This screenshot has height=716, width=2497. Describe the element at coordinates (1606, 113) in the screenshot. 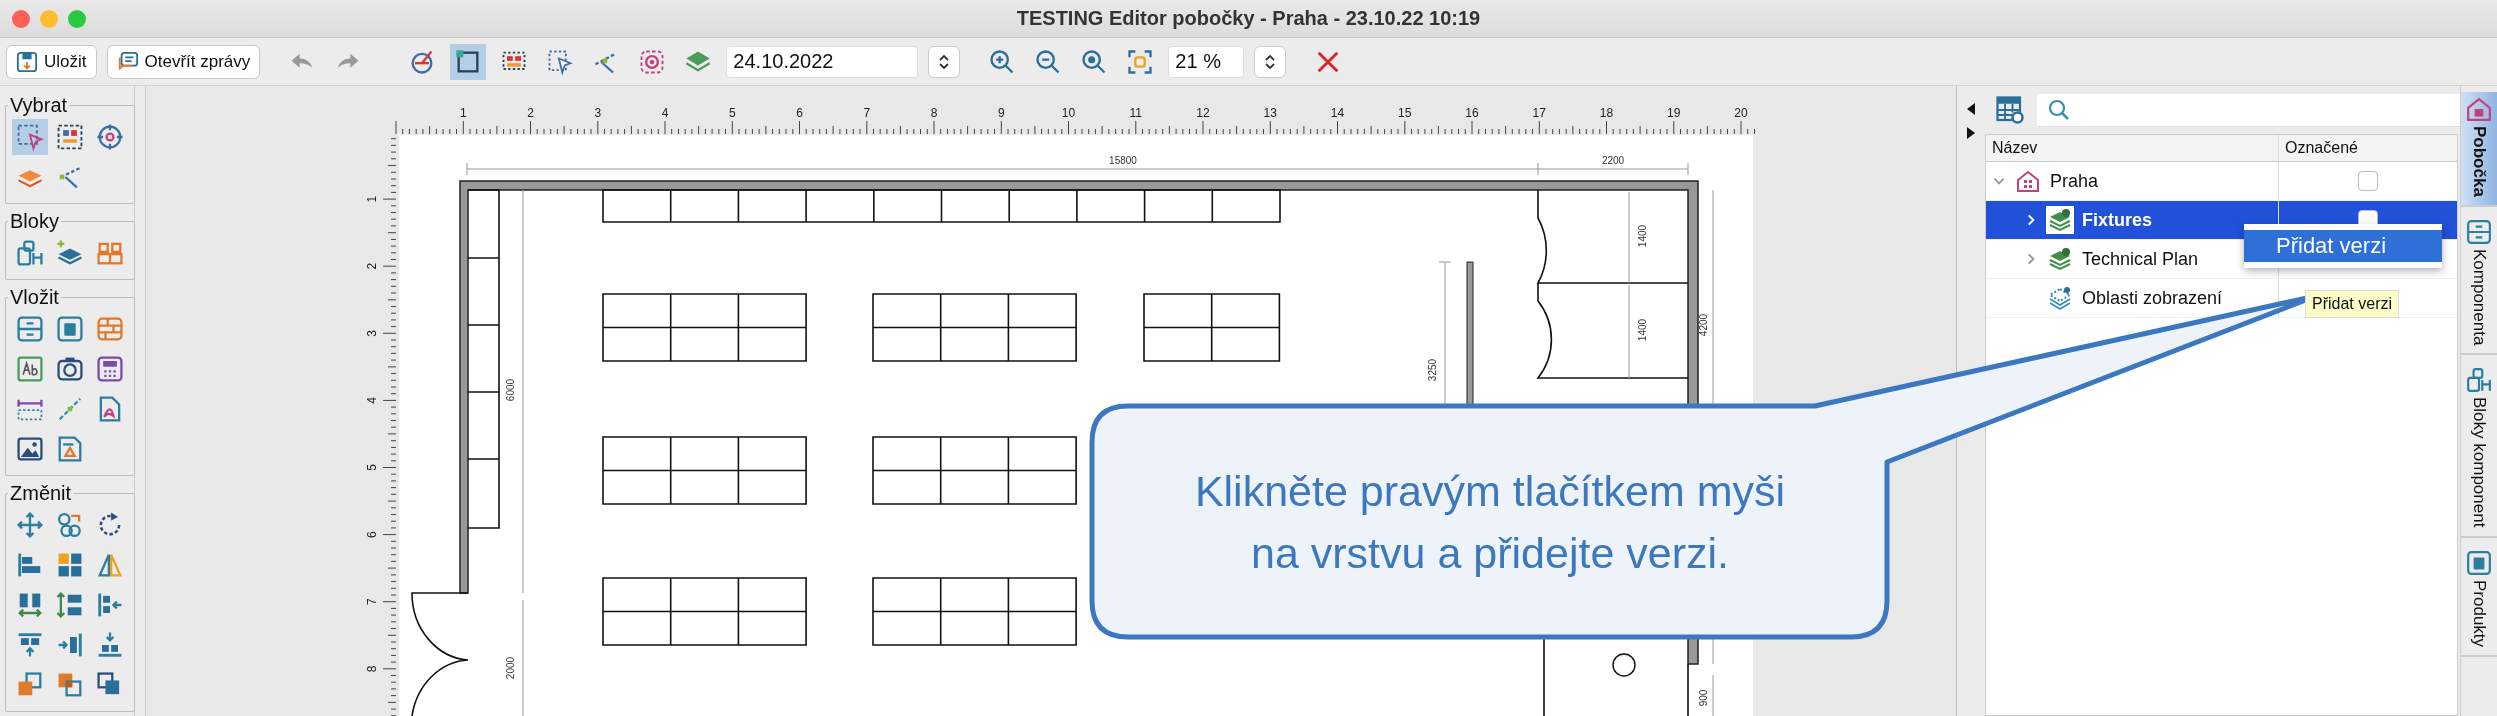

I see `ruler-label: 18` at that location.